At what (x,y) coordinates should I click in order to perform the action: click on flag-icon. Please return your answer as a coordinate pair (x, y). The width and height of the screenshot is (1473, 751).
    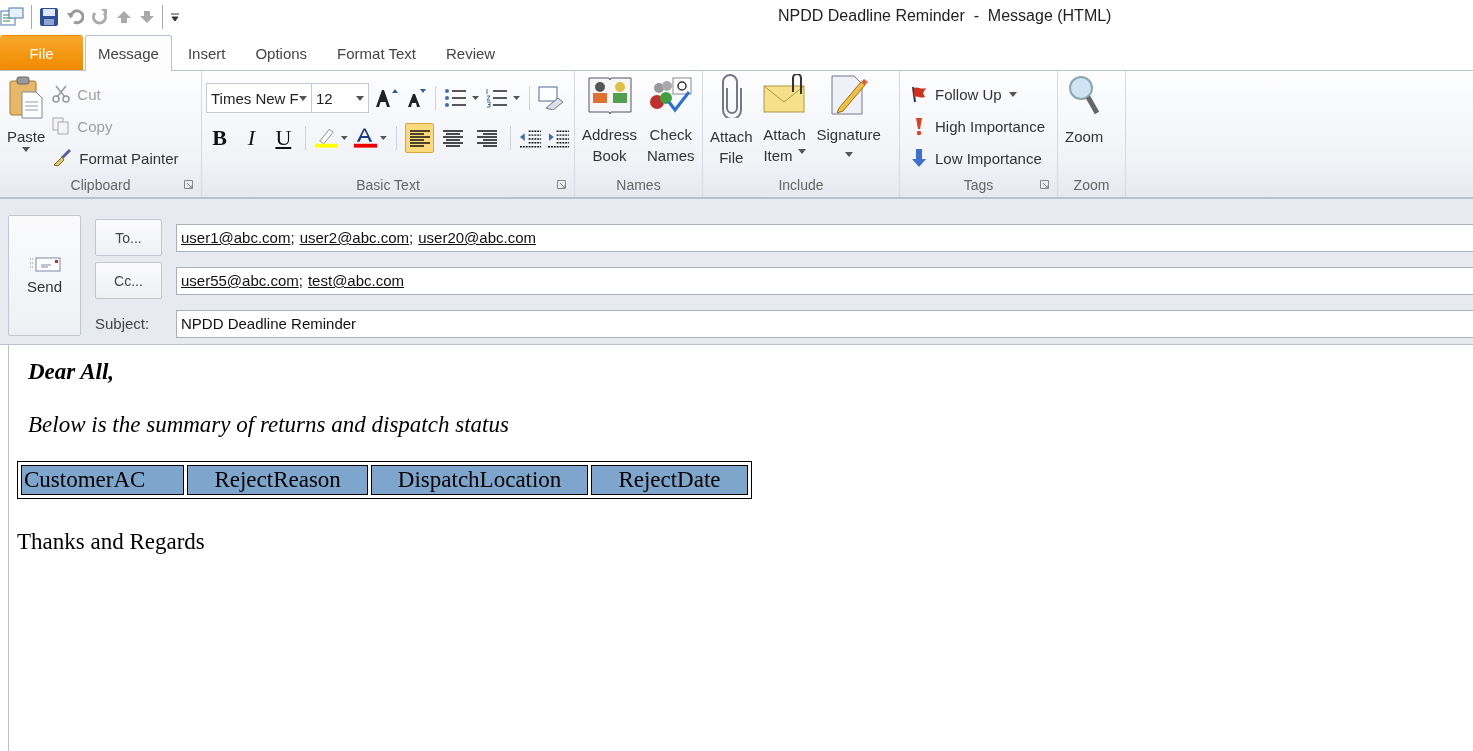
    Looking at the image, I should click on (919, 94).